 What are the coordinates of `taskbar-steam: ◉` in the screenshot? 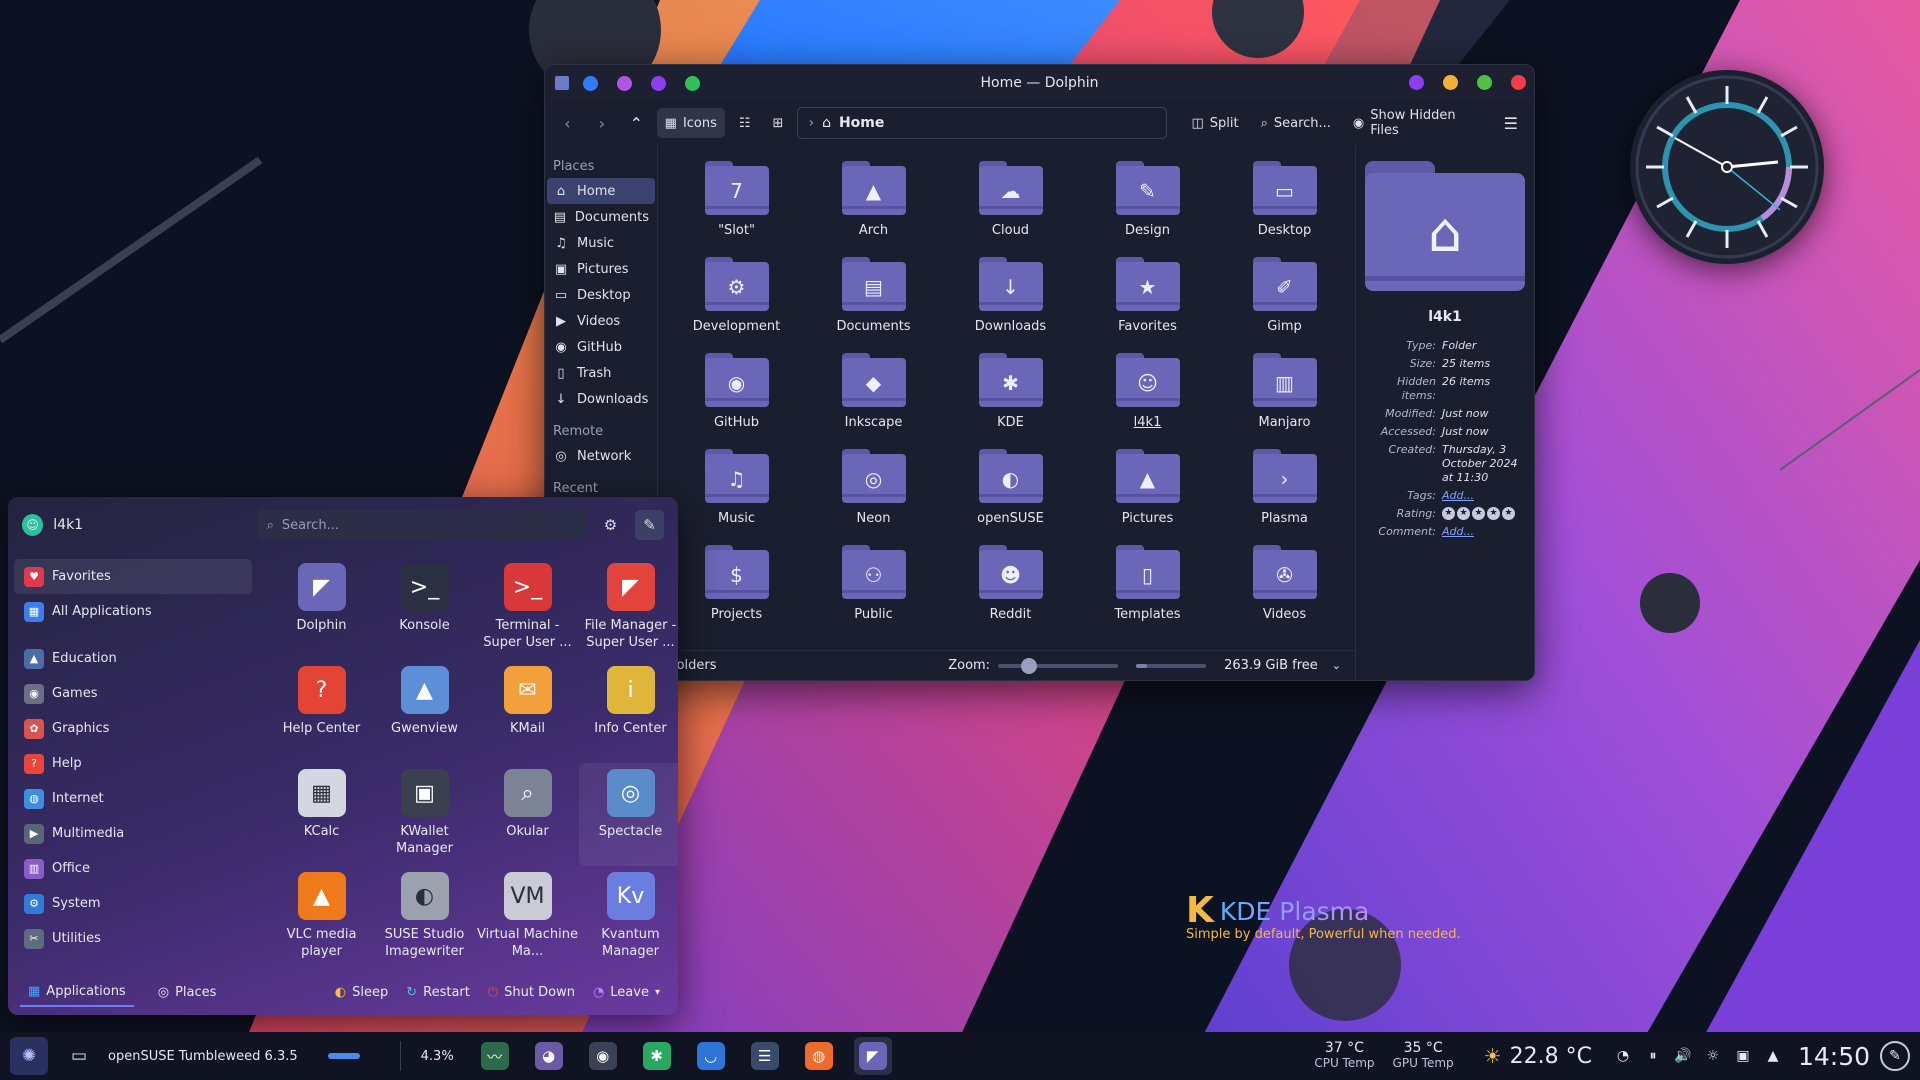 It's located at (603, 1056).